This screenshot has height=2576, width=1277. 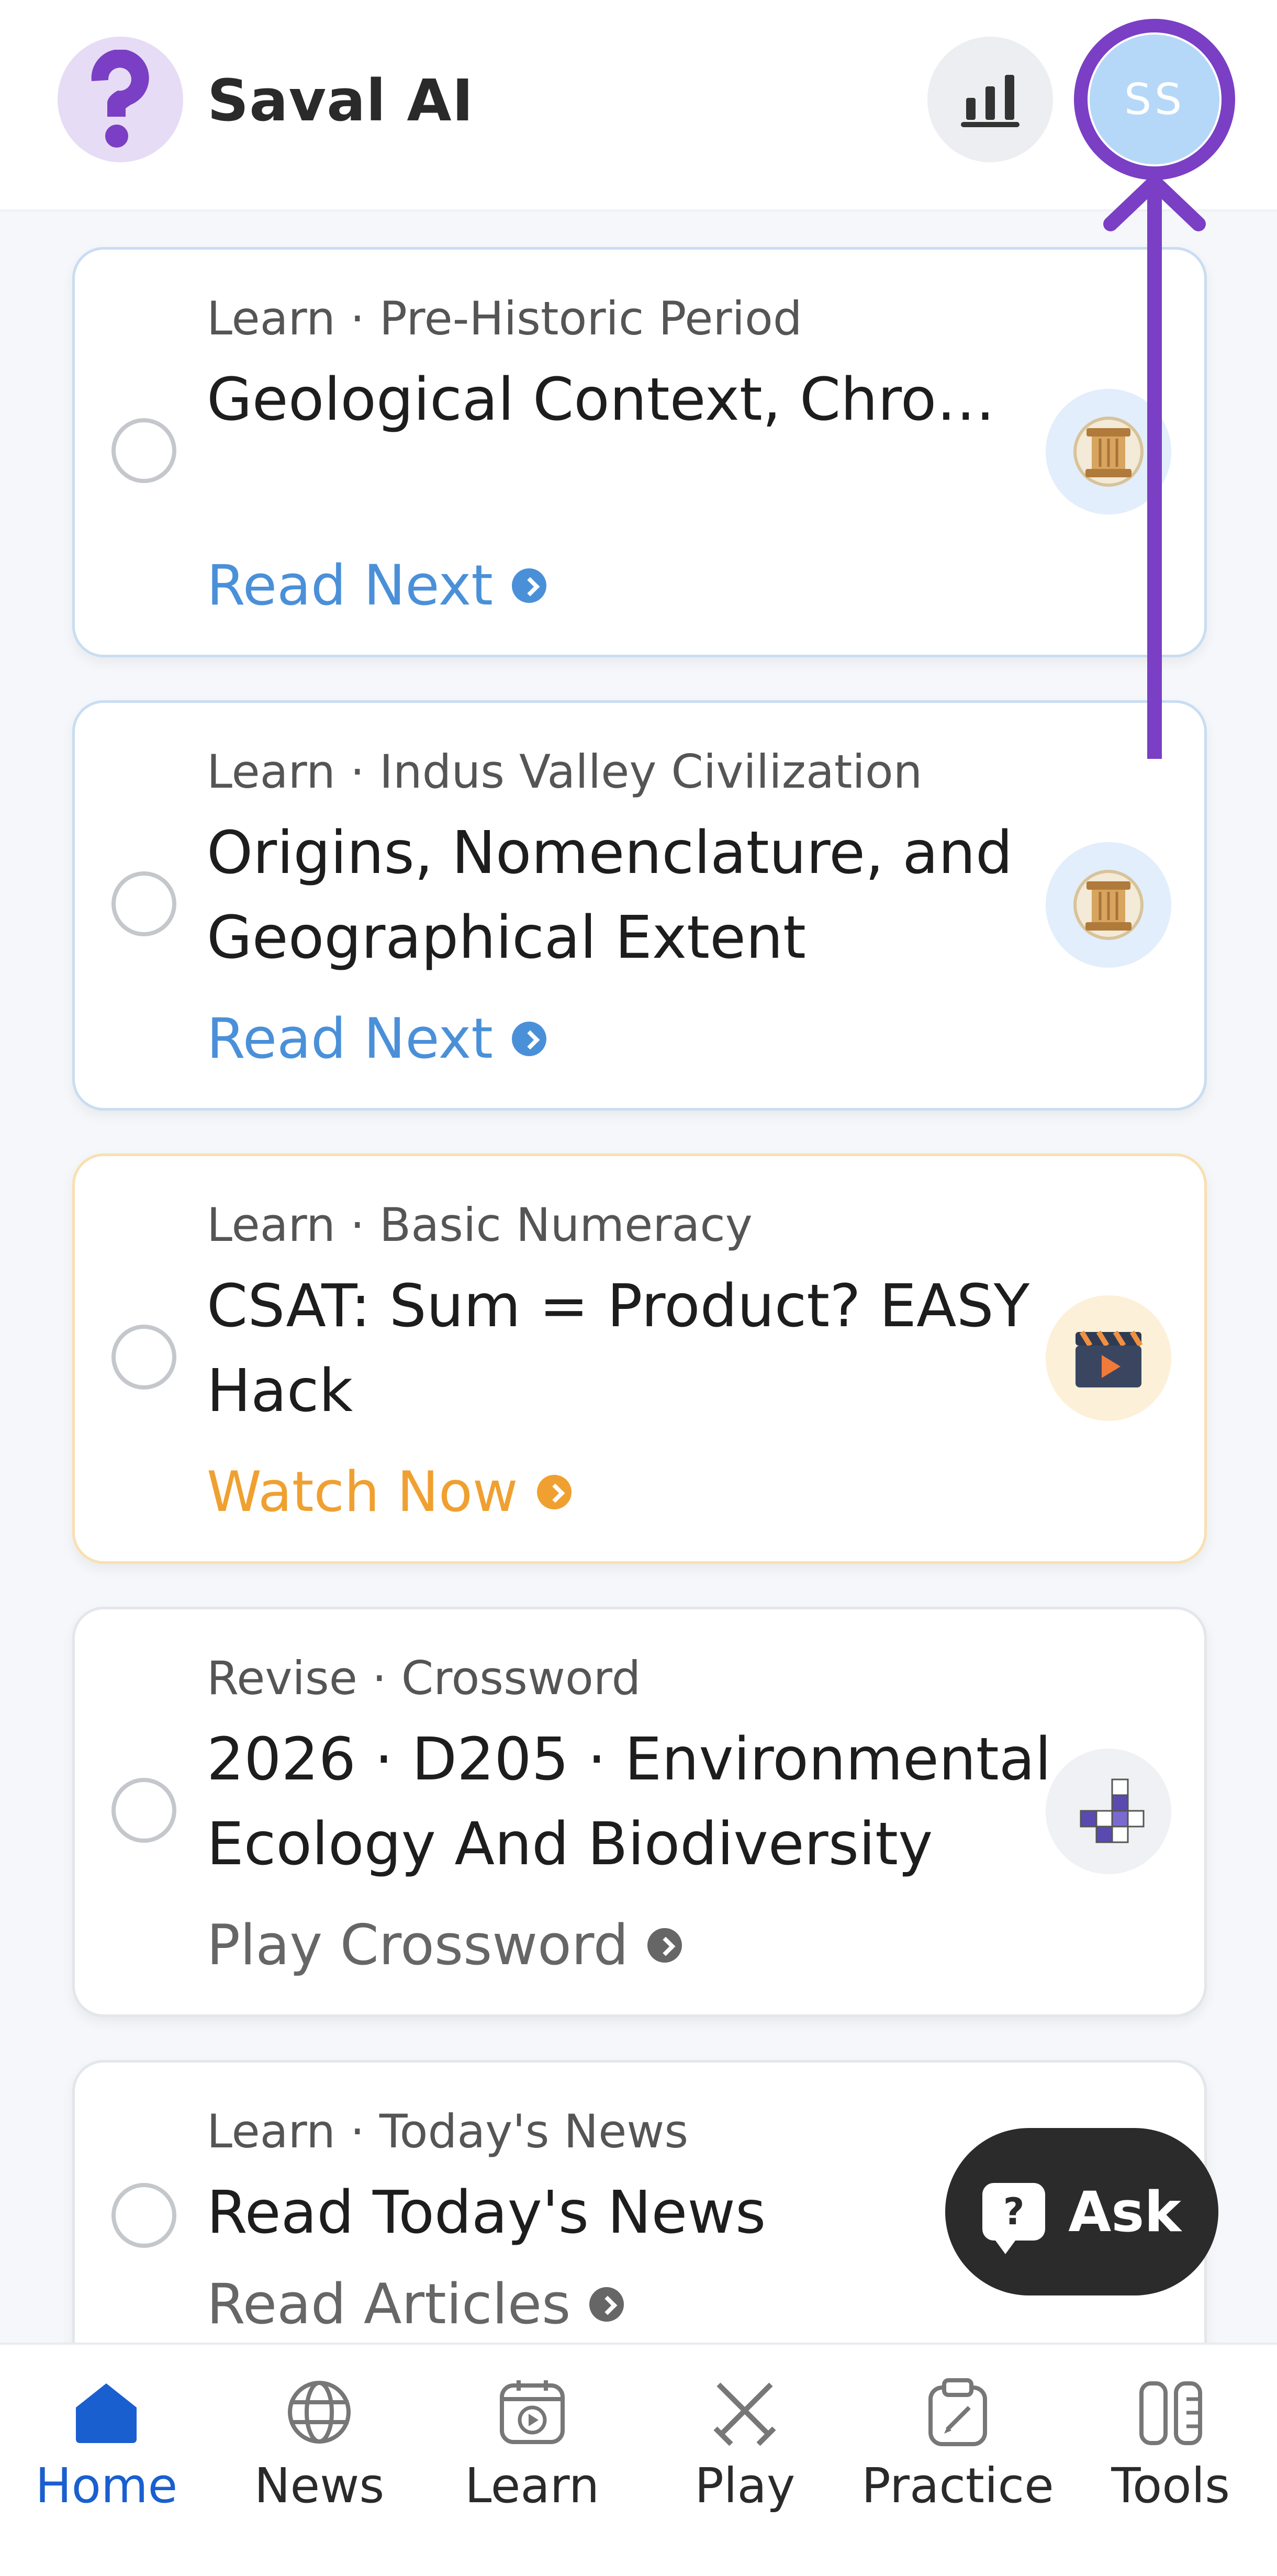 I want to click on bar-chart-icon, so click(x=991, y=101).